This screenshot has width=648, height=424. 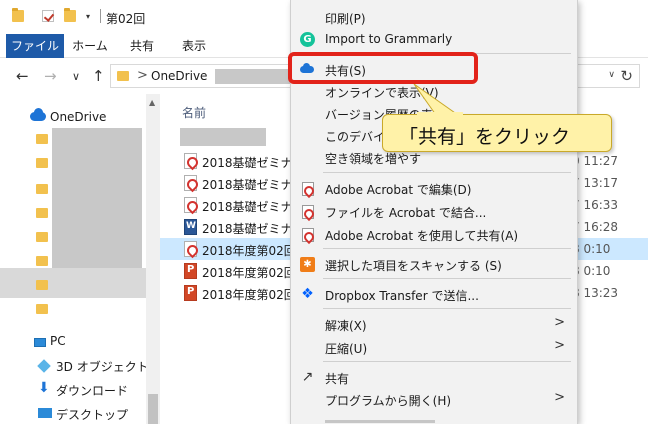 I want to click on menu-item-open-with: プログラムから開く(H) >, so click(x=434, y=399).